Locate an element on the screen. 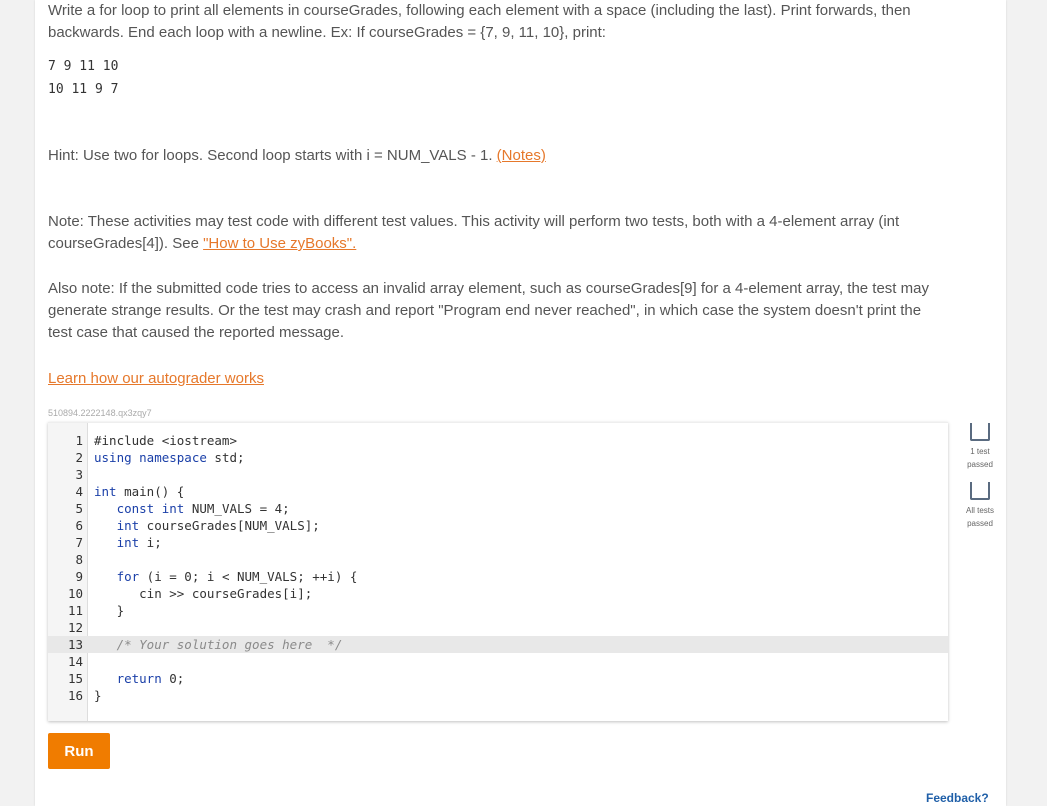 The height and width of the screenshot is (806, 1047). line-number: 14 is located at coordinates (75, 661).